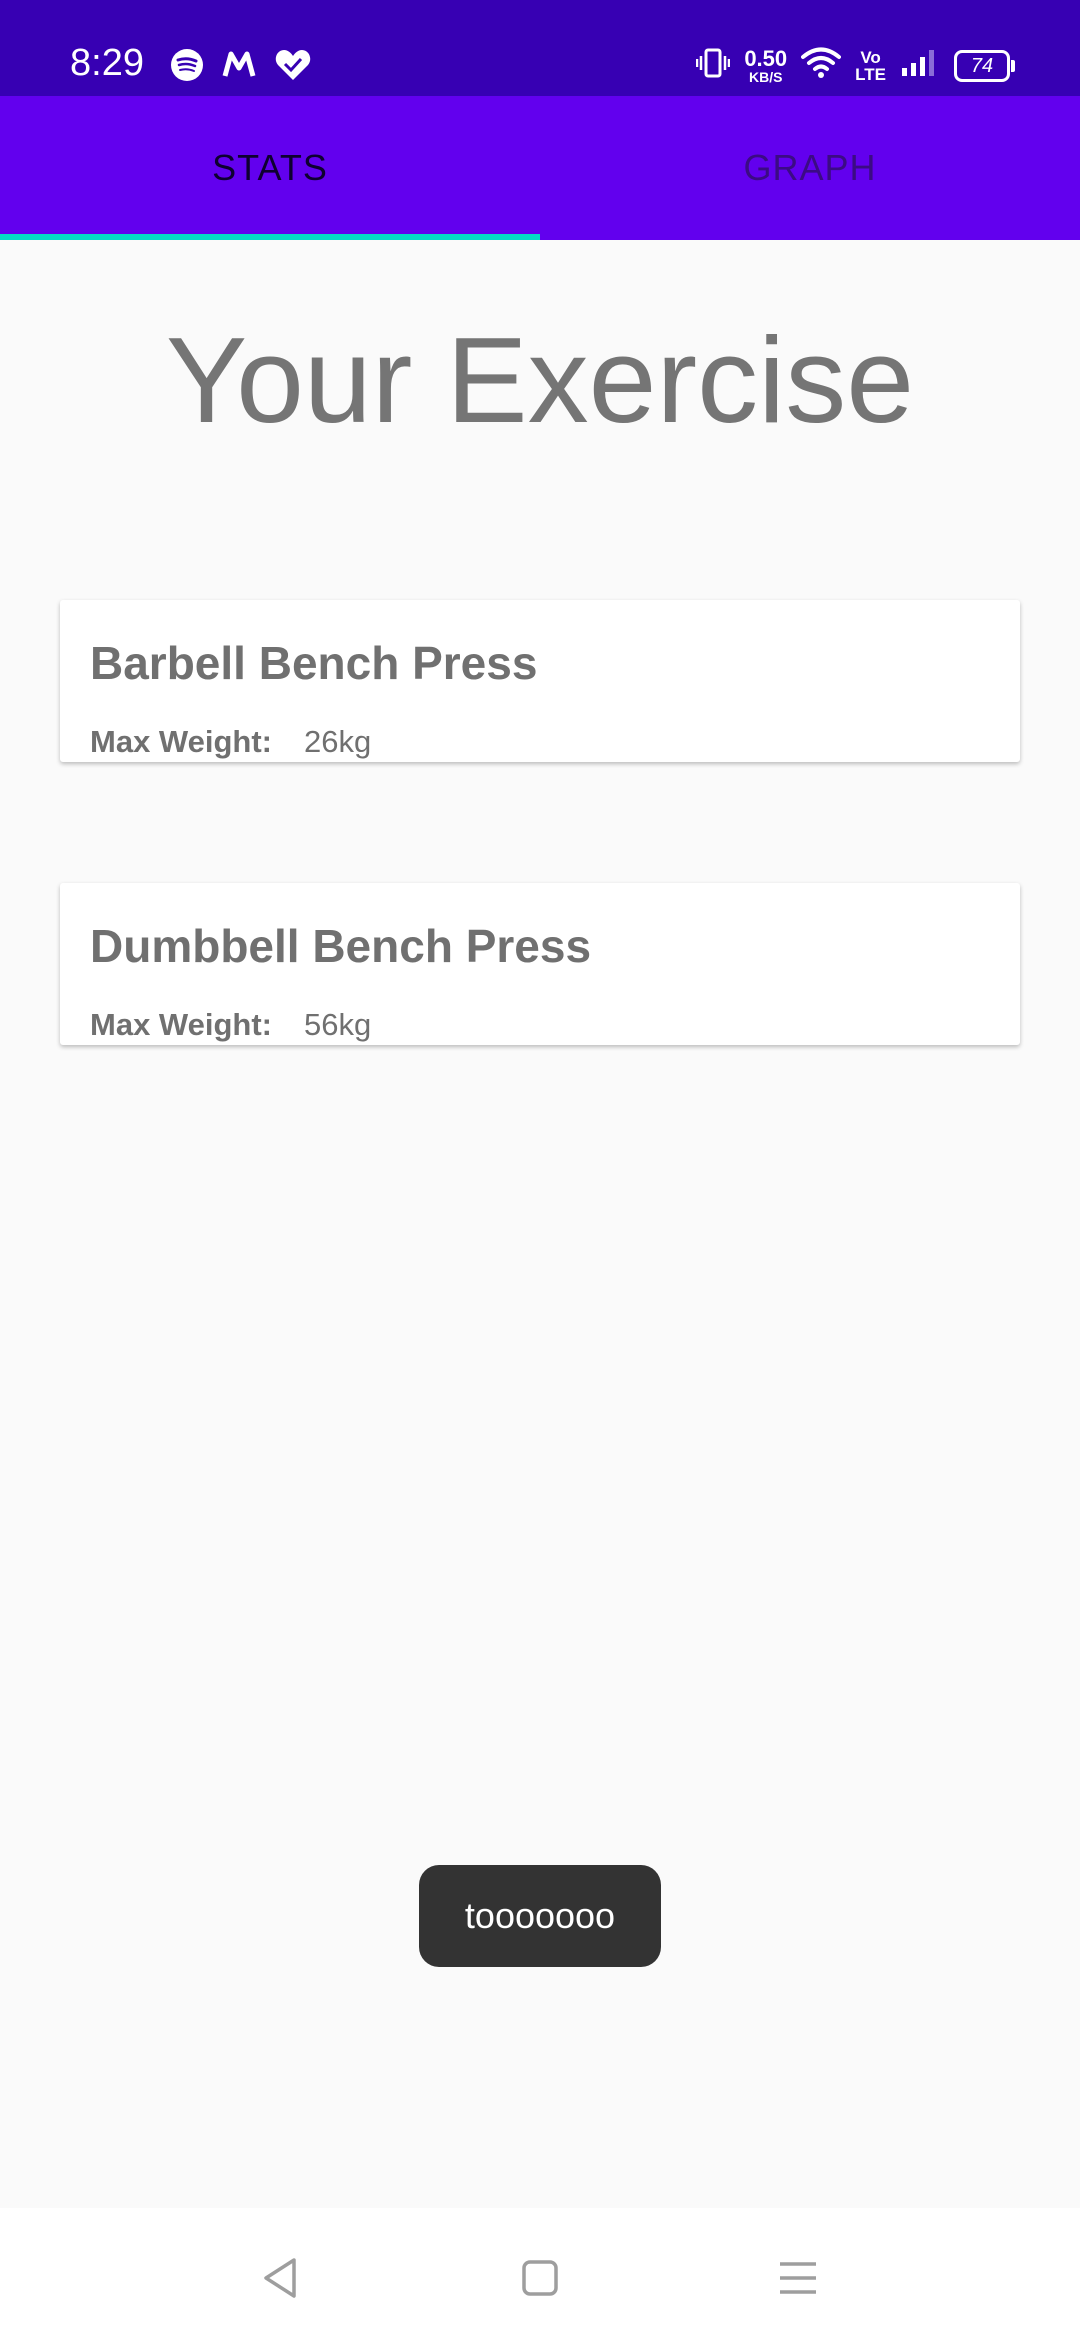  What do you see at coordinates (870, 74) in the screenshot?
I see `volte-bottom: LTE` at bounding box center [870, 74].